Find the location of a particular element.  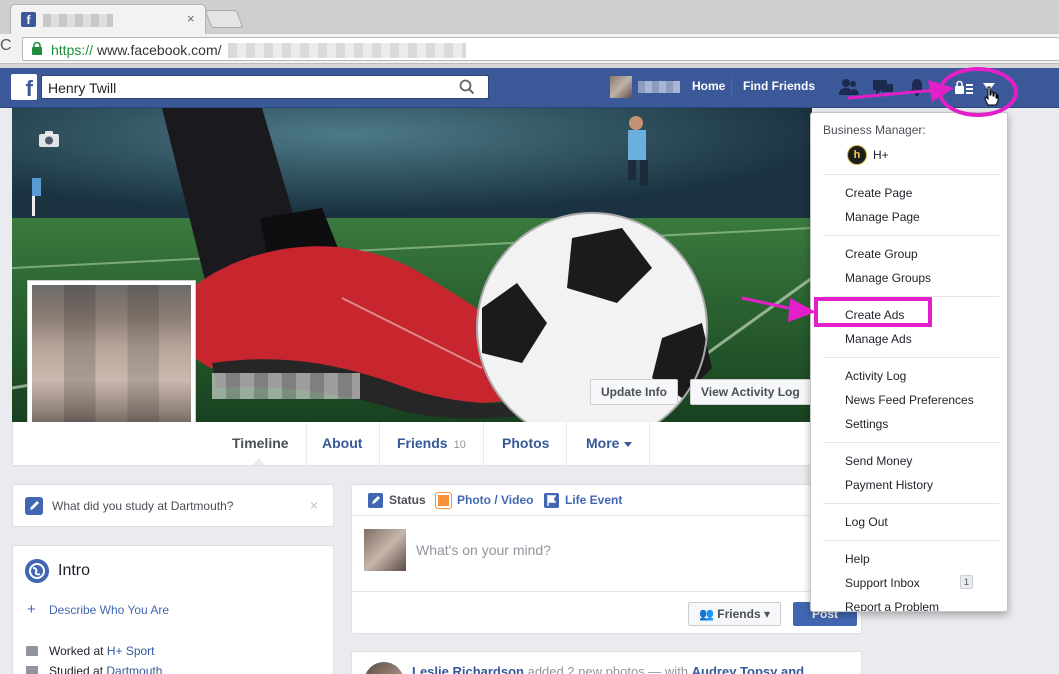

school-link: Dartmouth is located at coordinates (134, 669).